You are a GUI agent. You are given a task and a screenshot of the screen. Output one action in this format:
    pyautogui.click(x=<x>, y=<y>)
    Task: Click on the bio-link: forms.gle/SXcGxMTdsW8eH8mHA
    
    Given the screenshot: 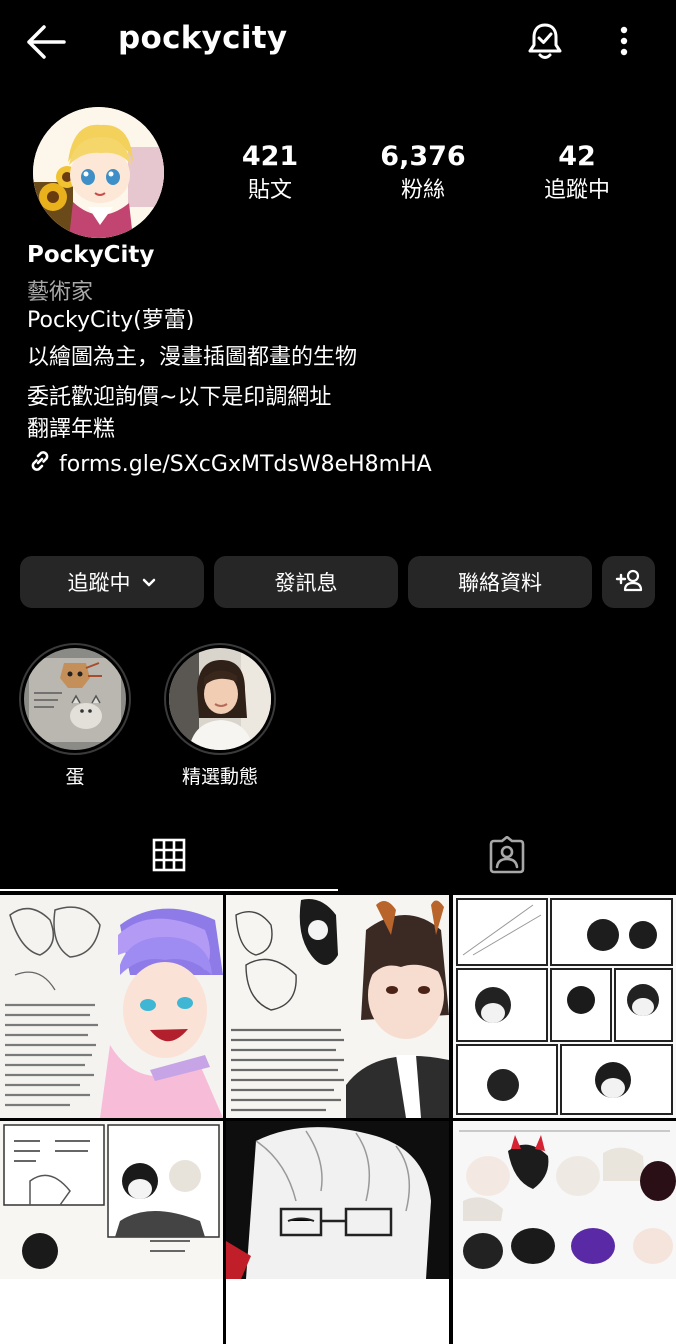 What is the action you would take?
    pyautogui.click(x=229, y=464)
    